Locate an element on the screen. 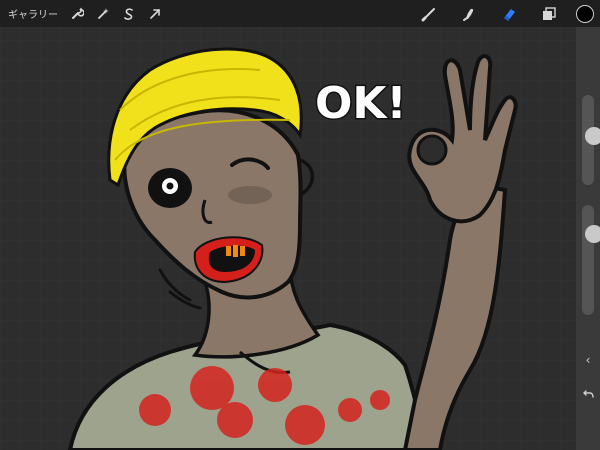  selection-s-icon is located at coordinates (128, 13).